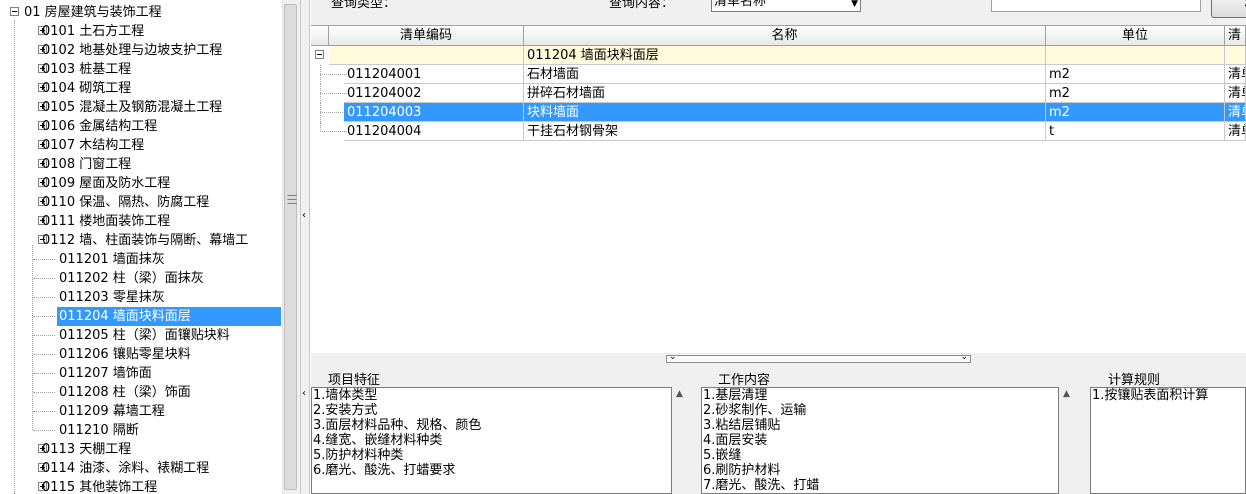 This screenshot has height=494, width=1246. What do you see at coordinates (818, 357) in the screenshot?
I see `splitter-handle: ⌄ ⌄` at bounding box center [818, 357].